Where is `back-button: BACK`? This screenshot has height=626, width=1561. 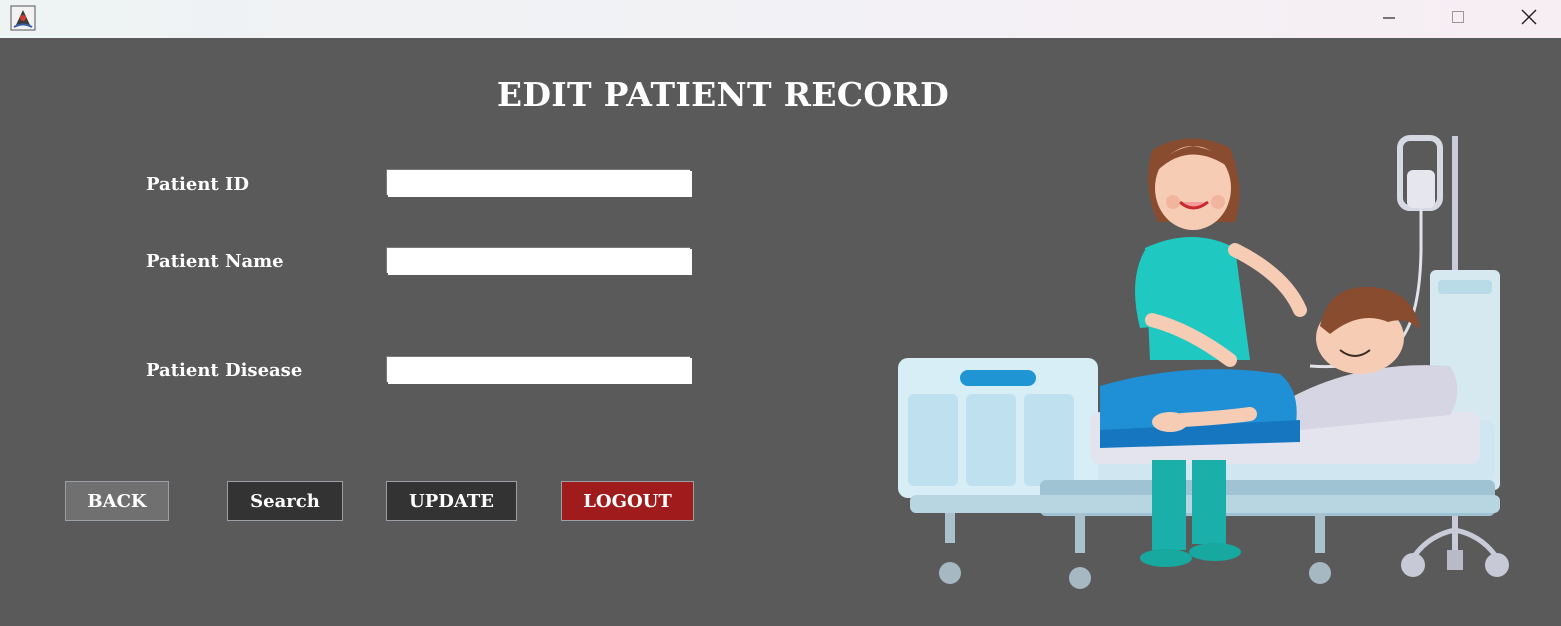
back-button: BACK is located at coordinates (117, 501).